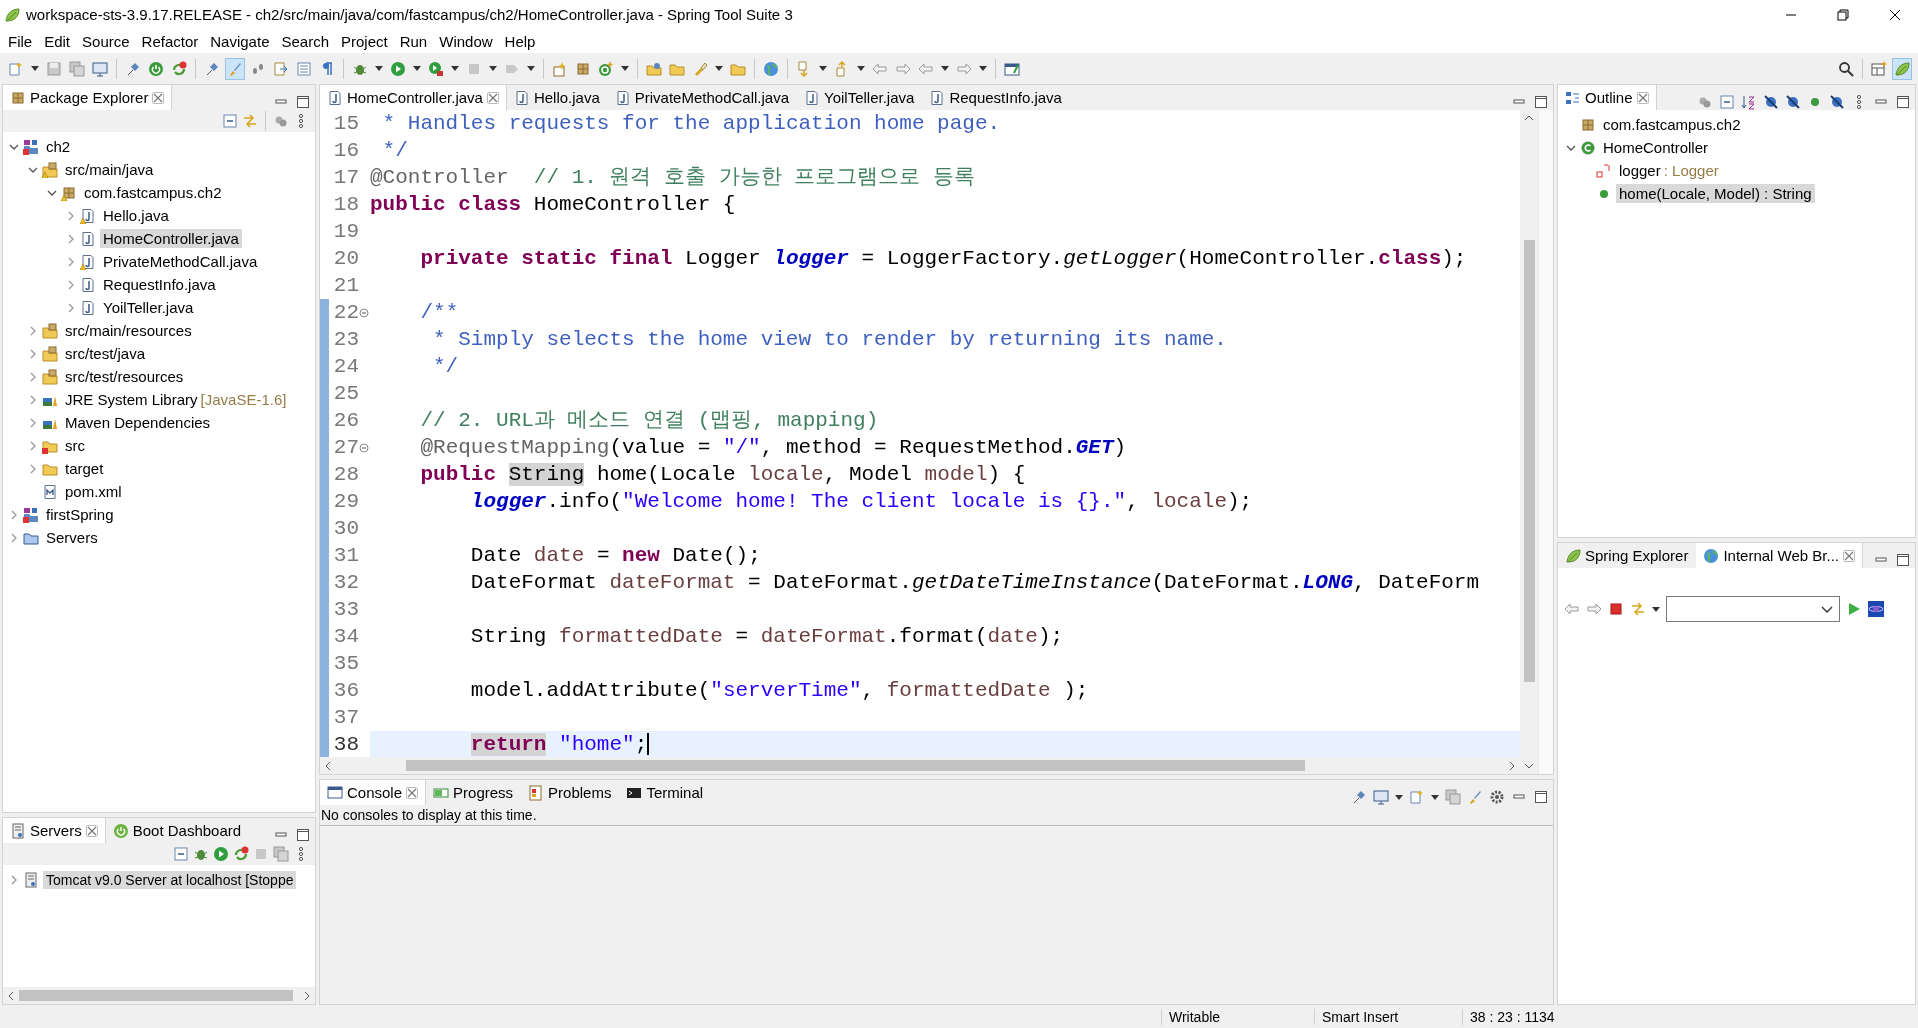  I want to click on menu-item: Source, so click(106, 41).